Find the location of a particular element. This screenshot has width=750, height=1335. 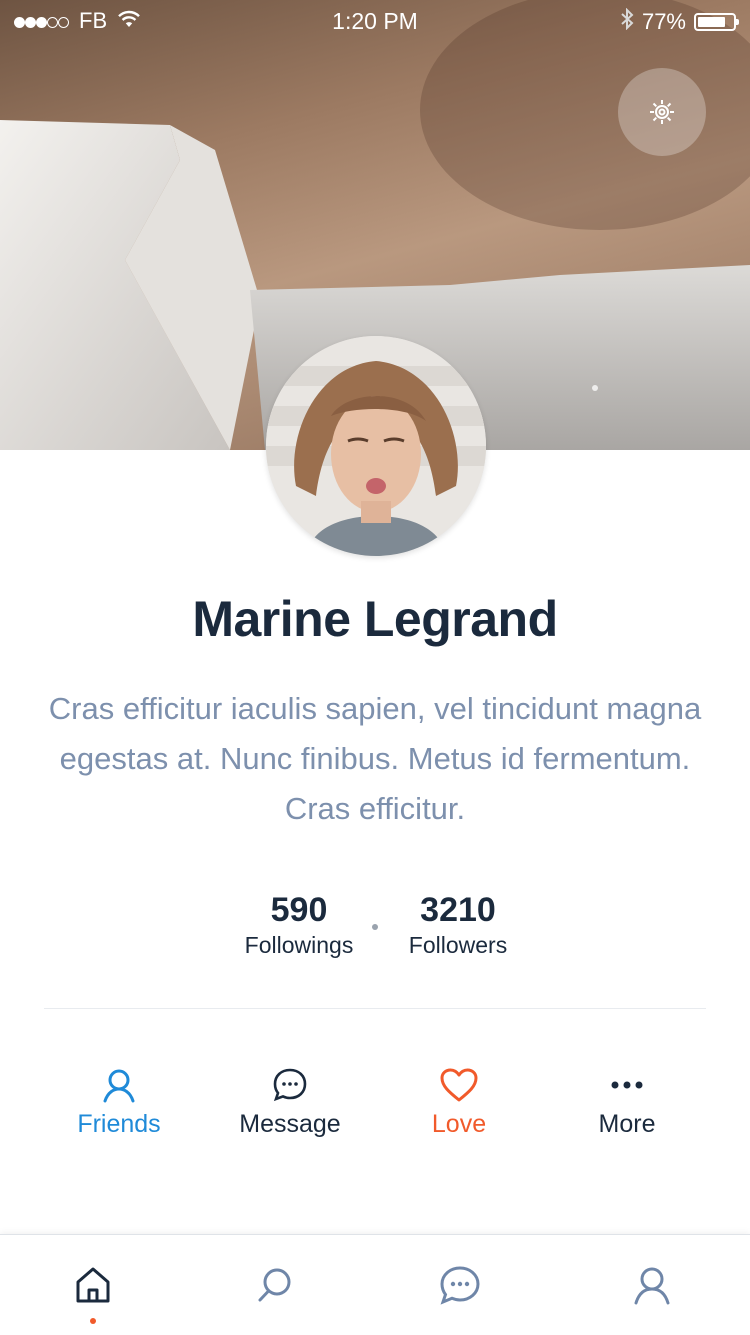

settings-button is located at coordinates (662, 112).